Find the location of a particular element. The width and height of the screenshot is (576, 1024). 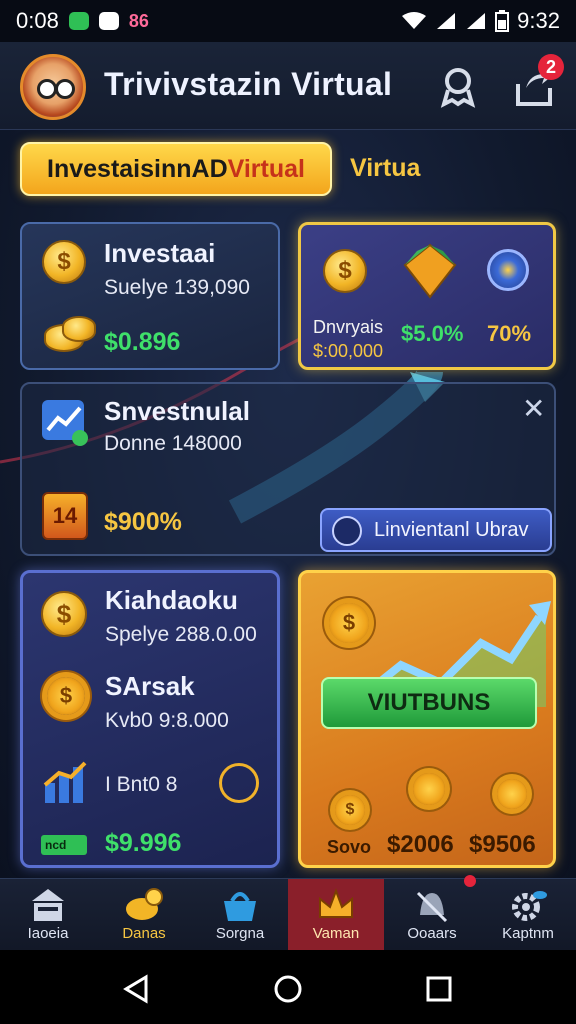

system-nav-bar is located at coordinates (288, 987).